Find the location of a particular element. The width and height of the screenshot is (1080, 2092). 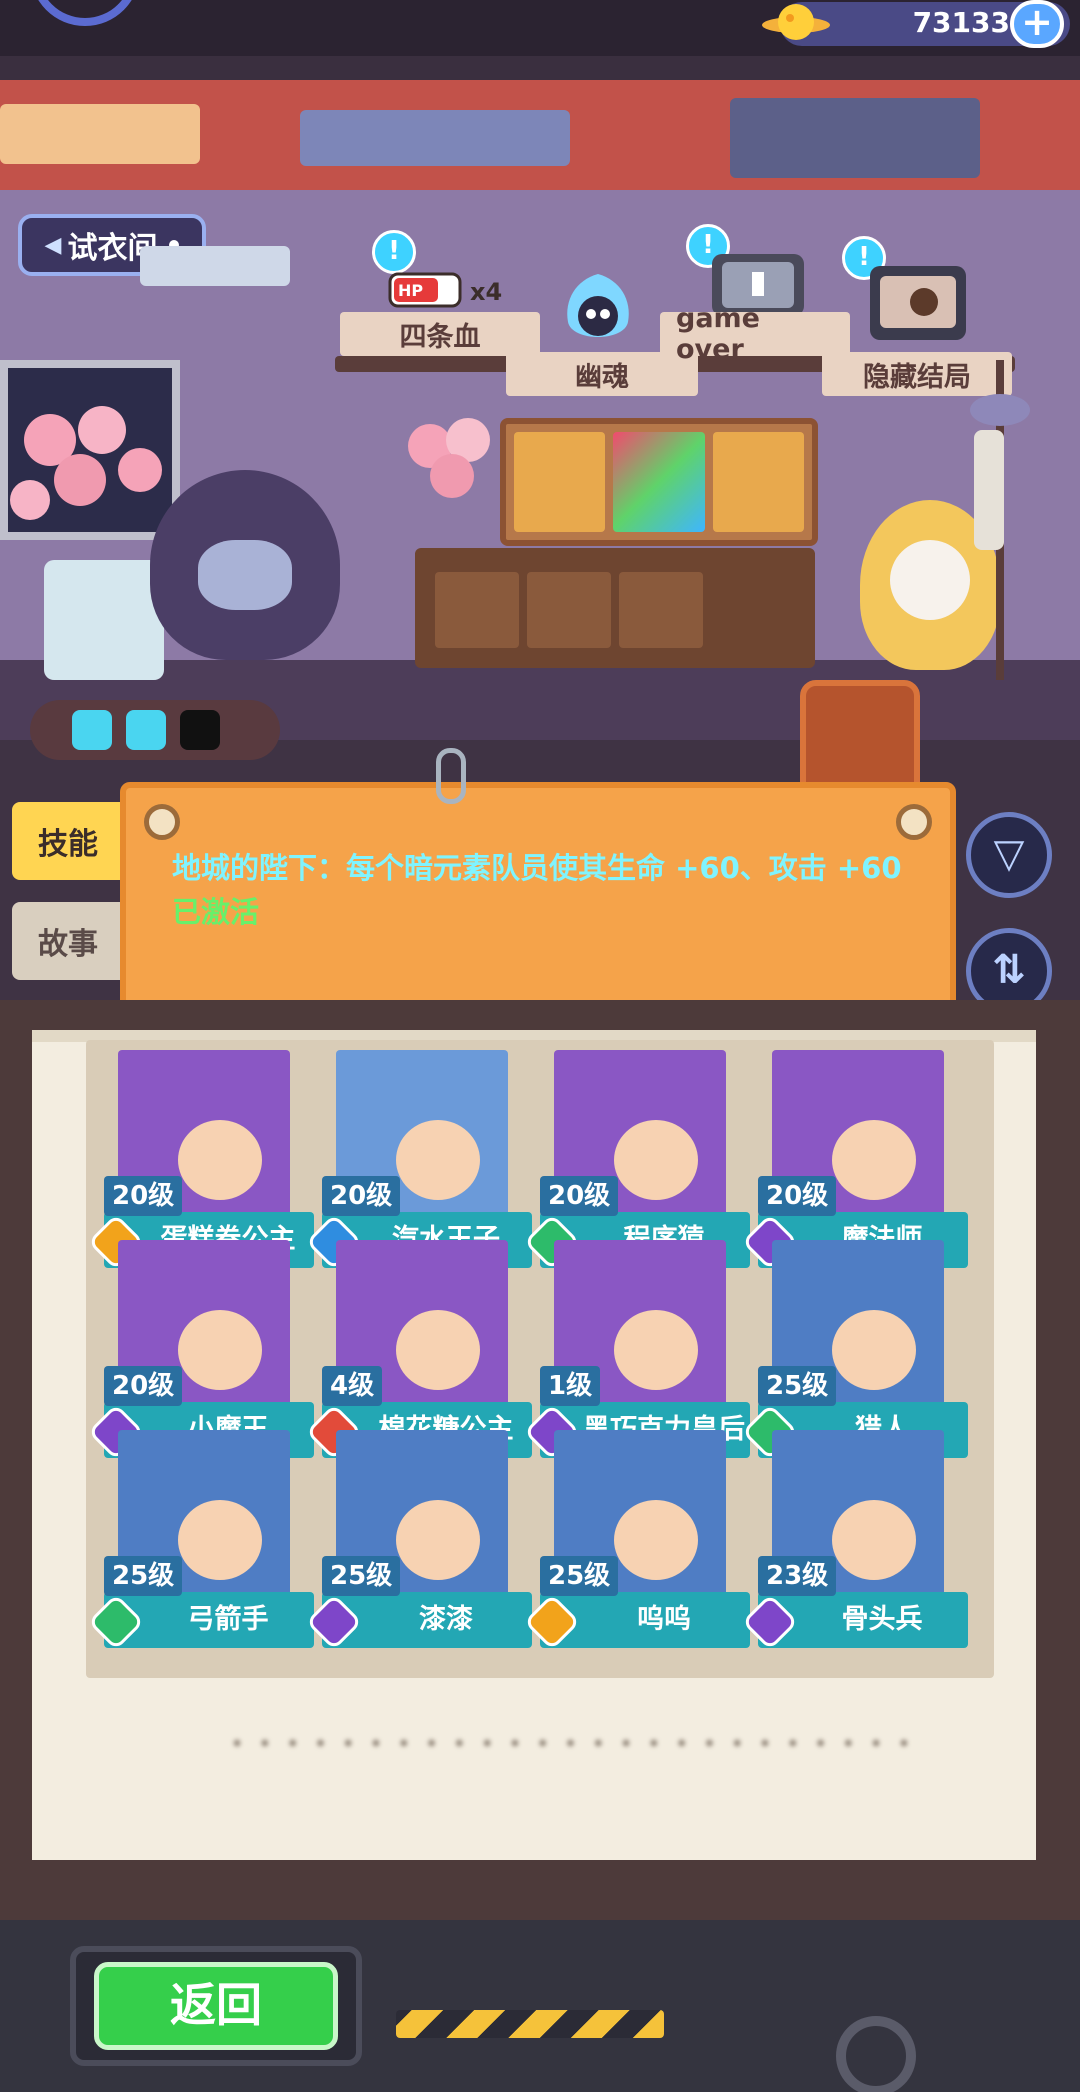

hp-badge: x4 is located at coordinates (486, 292).